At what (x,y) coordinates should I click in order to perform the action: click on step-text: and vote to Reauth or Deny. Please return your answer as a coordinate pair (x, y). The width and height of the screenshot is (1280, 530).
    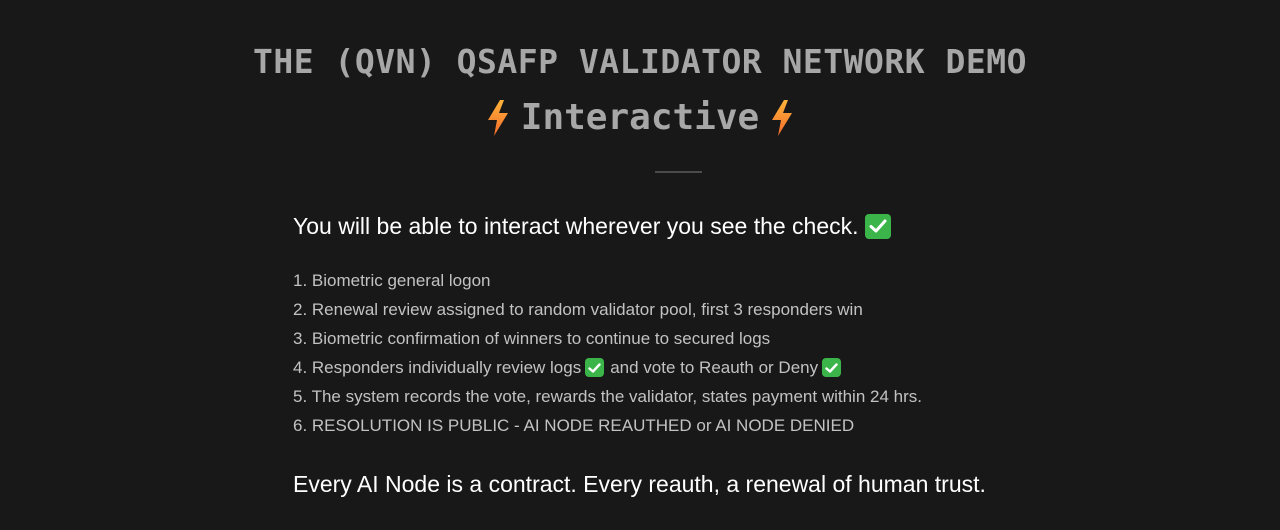
    Looking at the image, I should click on (714, 367).